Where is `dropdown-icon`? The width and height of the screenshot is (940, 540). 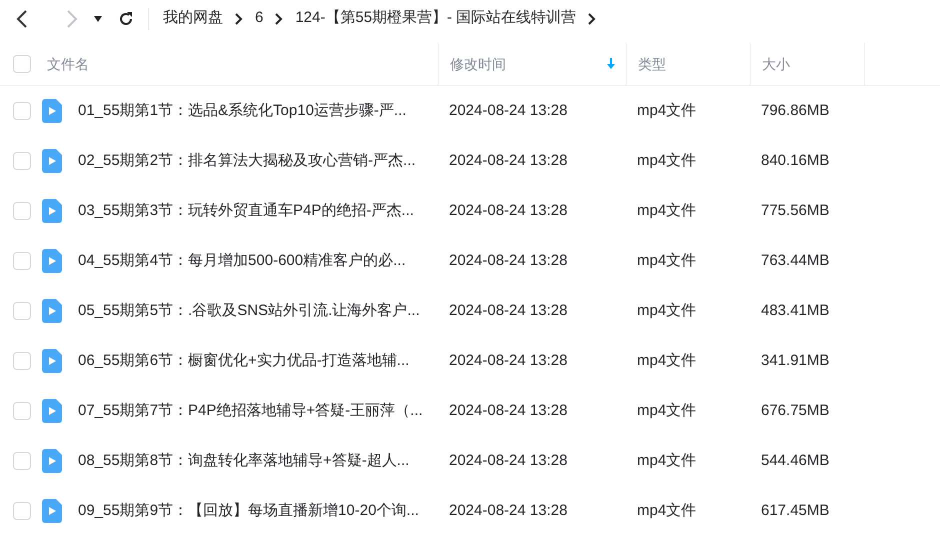
dropdown-icon is located at coordinates (98, 19).